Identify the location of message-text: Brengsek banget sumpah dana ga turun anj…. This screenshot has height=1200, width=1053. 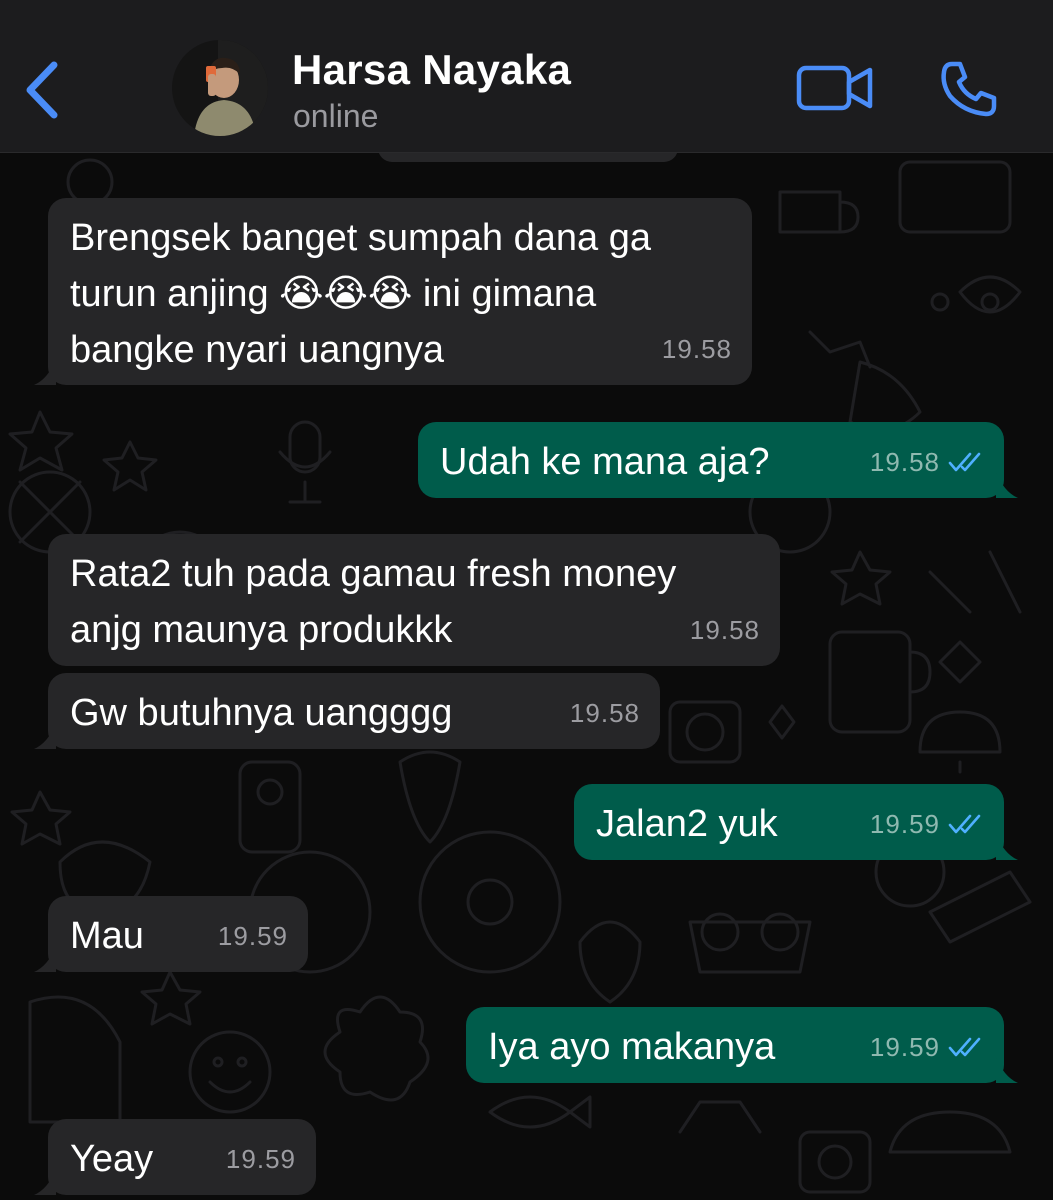
(360, 294).